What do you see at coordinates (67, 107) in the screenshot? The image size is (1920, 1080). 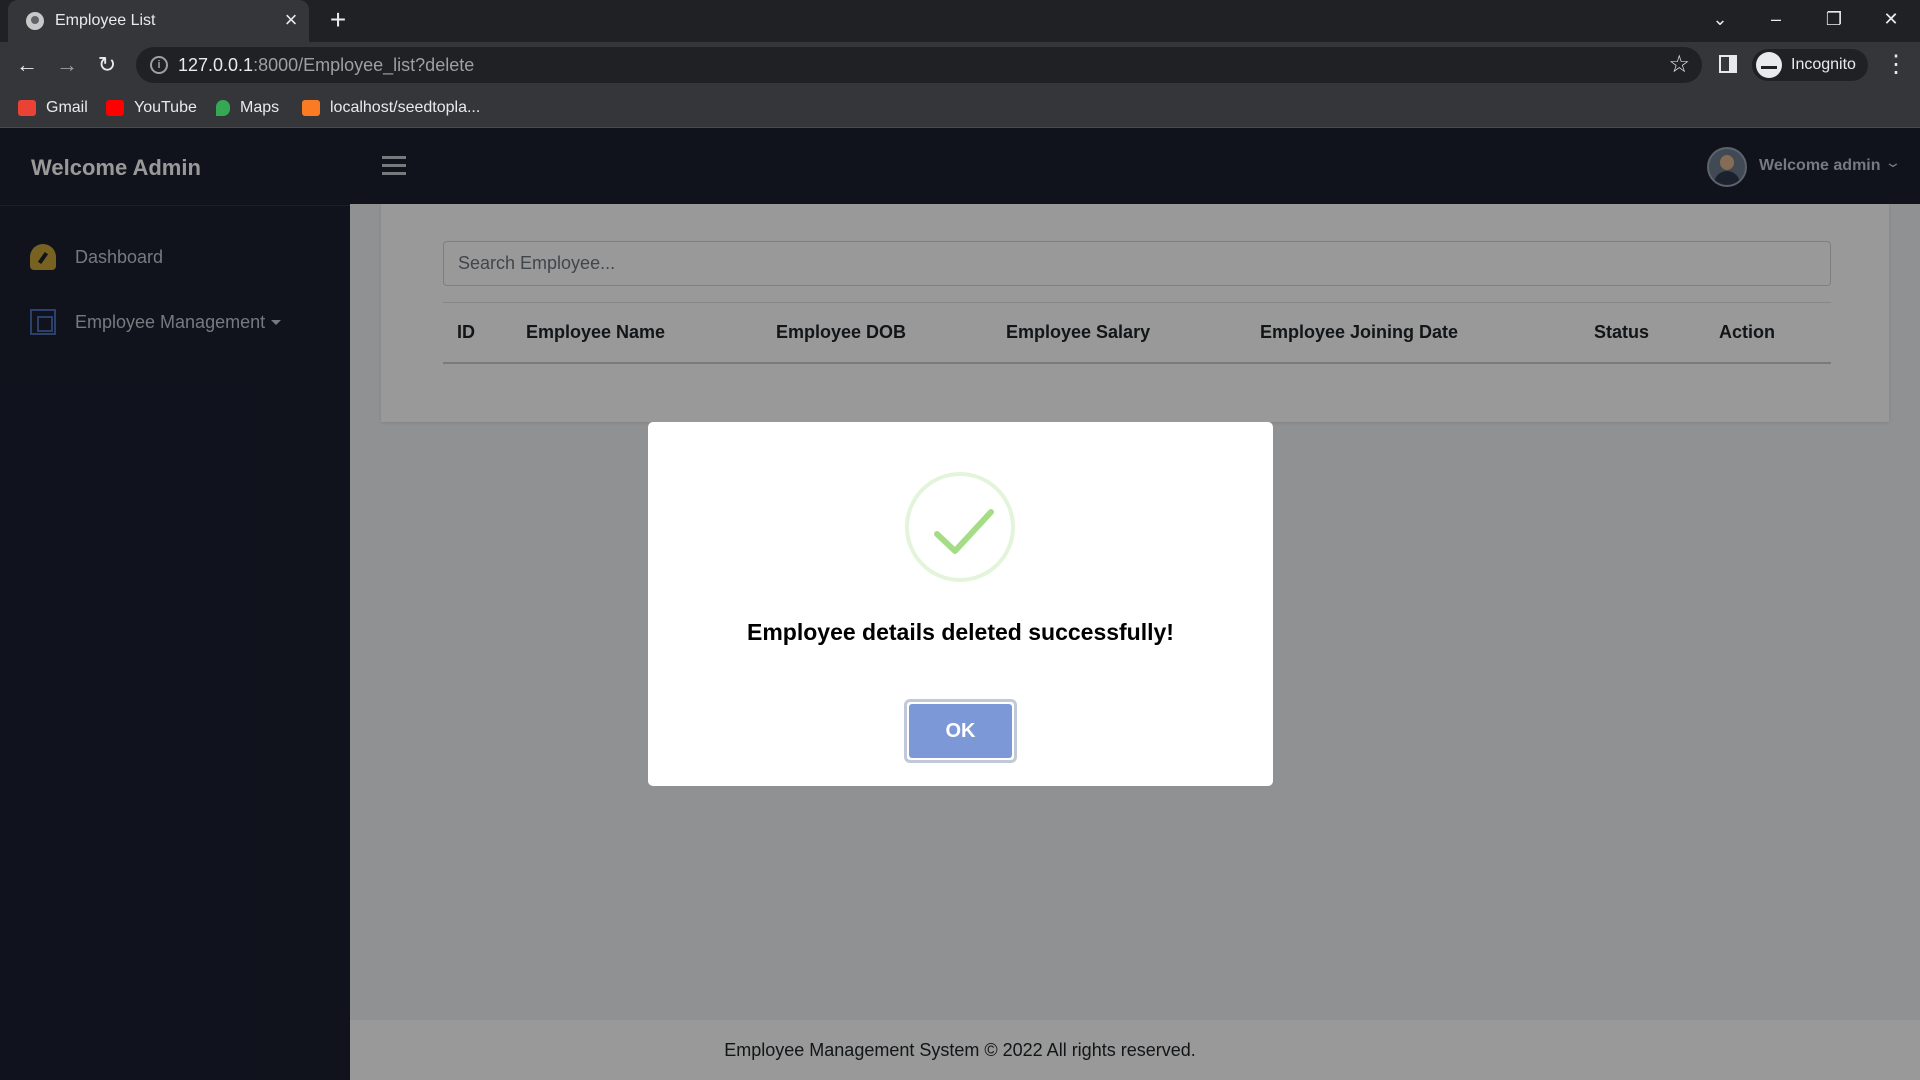 I see `bookmark-label: Gmail` at bounding box center [67, 107].